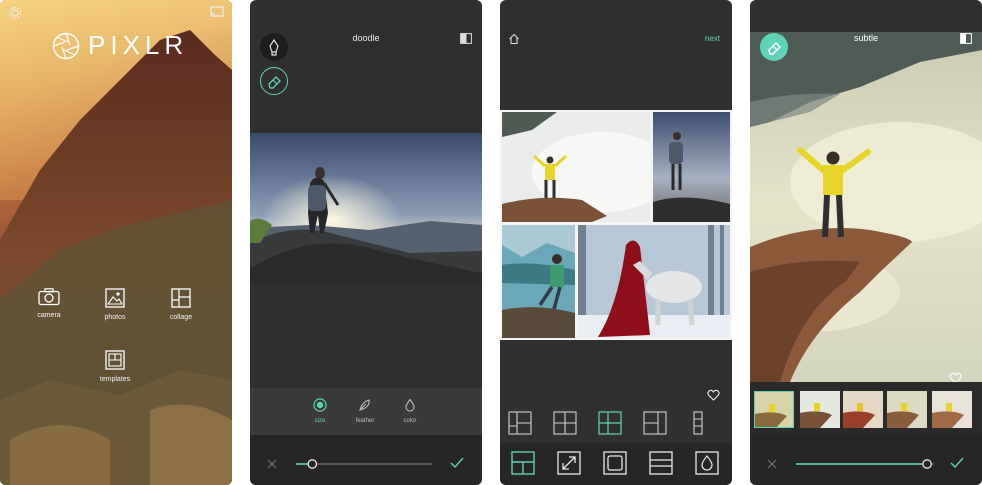  What do you see at coordinates (320, 405) in the screenshot?
I see `size-icon` at bounding box center [320, 405].